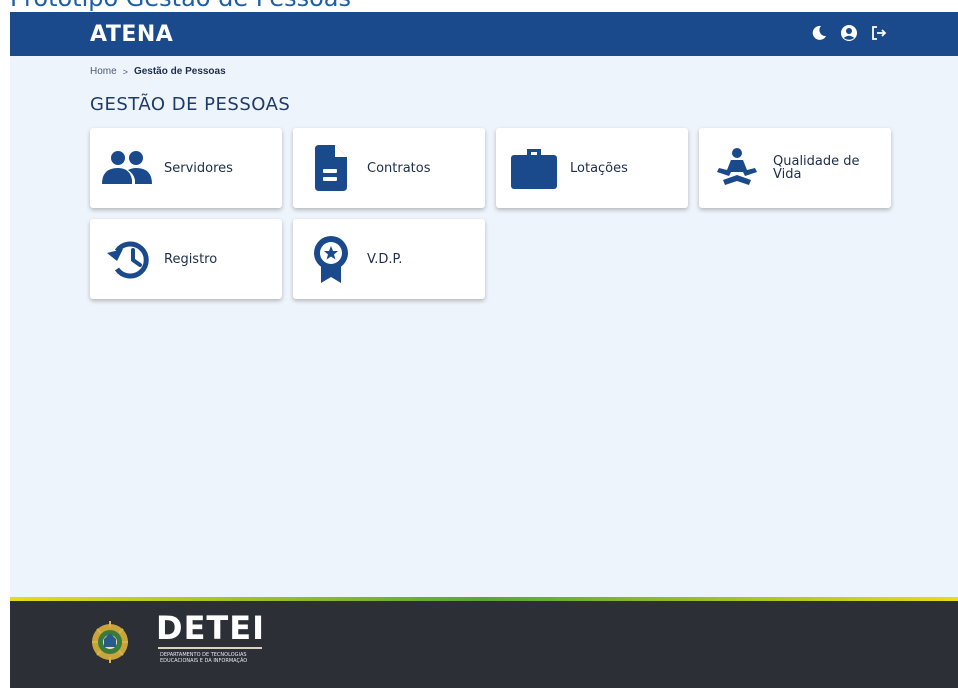 Image resolution: width=958 pixels, height=688 pixels. Describe the element at coordinates (599, 168) in the screenshot. I see `card-label: Lotações` at that location.